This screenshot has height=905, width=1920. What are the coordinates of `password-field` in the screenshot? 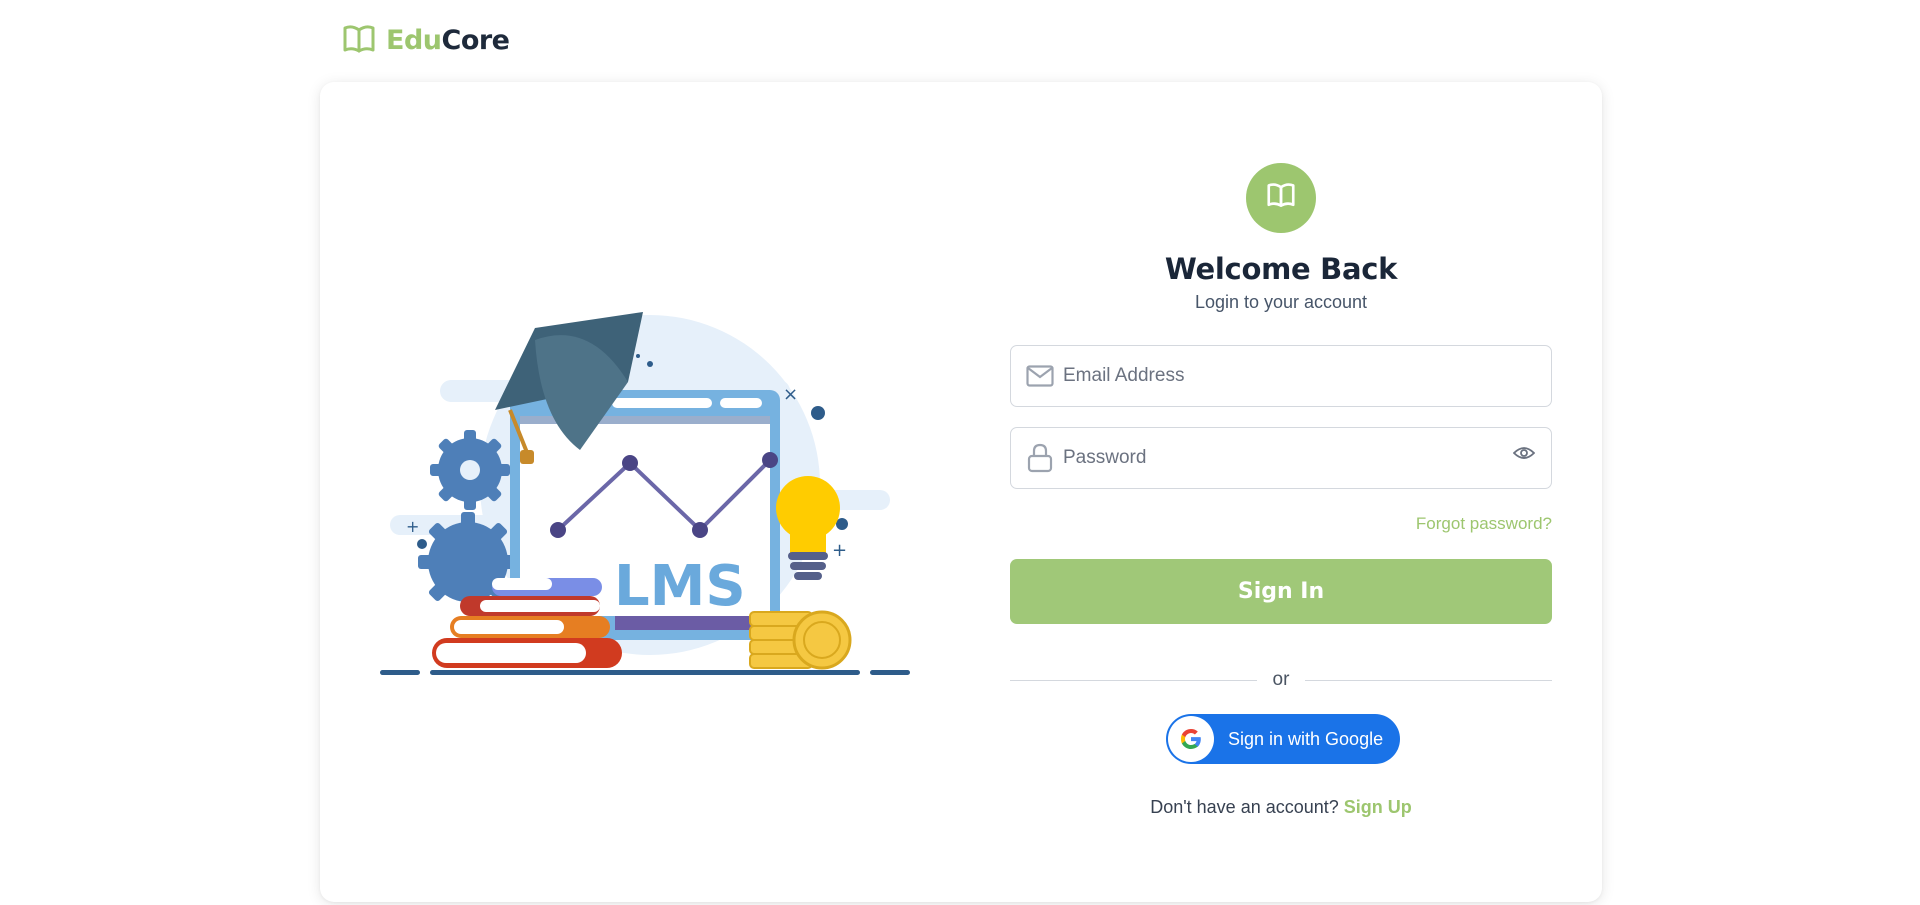 It's located at (1281, 458).